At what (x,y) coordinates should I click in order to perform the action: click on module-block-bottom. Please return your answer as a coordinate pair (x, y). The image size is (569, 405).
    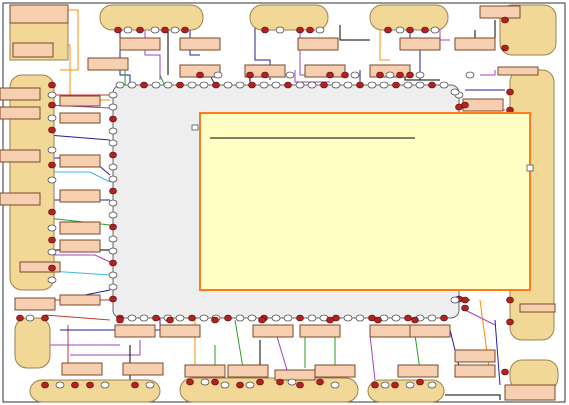
    Looking at the image, I should click on (95, 391).